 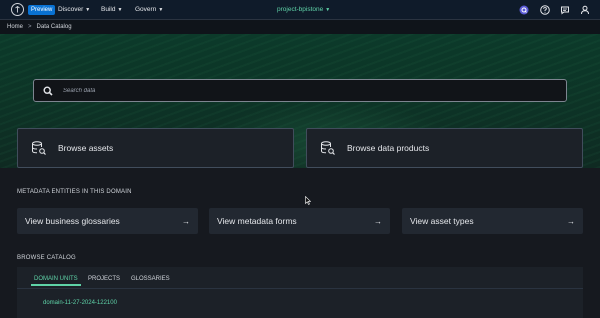 What do you see at coordinates (299, 221) in the screenshot?
I see `view-metadata-forms-card: View metadata forms →` at bounding box center [299, 221].